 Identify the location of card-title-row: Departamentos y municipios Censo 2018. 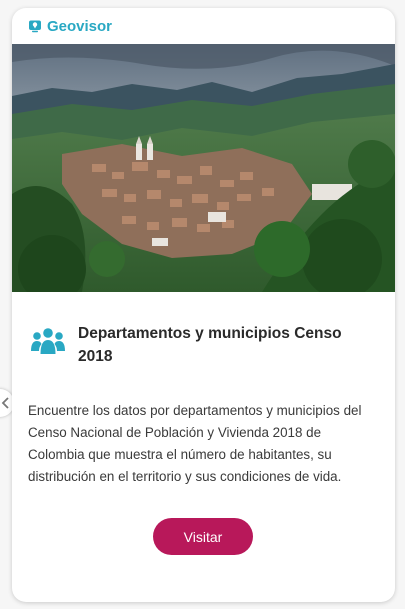
(205, 345).